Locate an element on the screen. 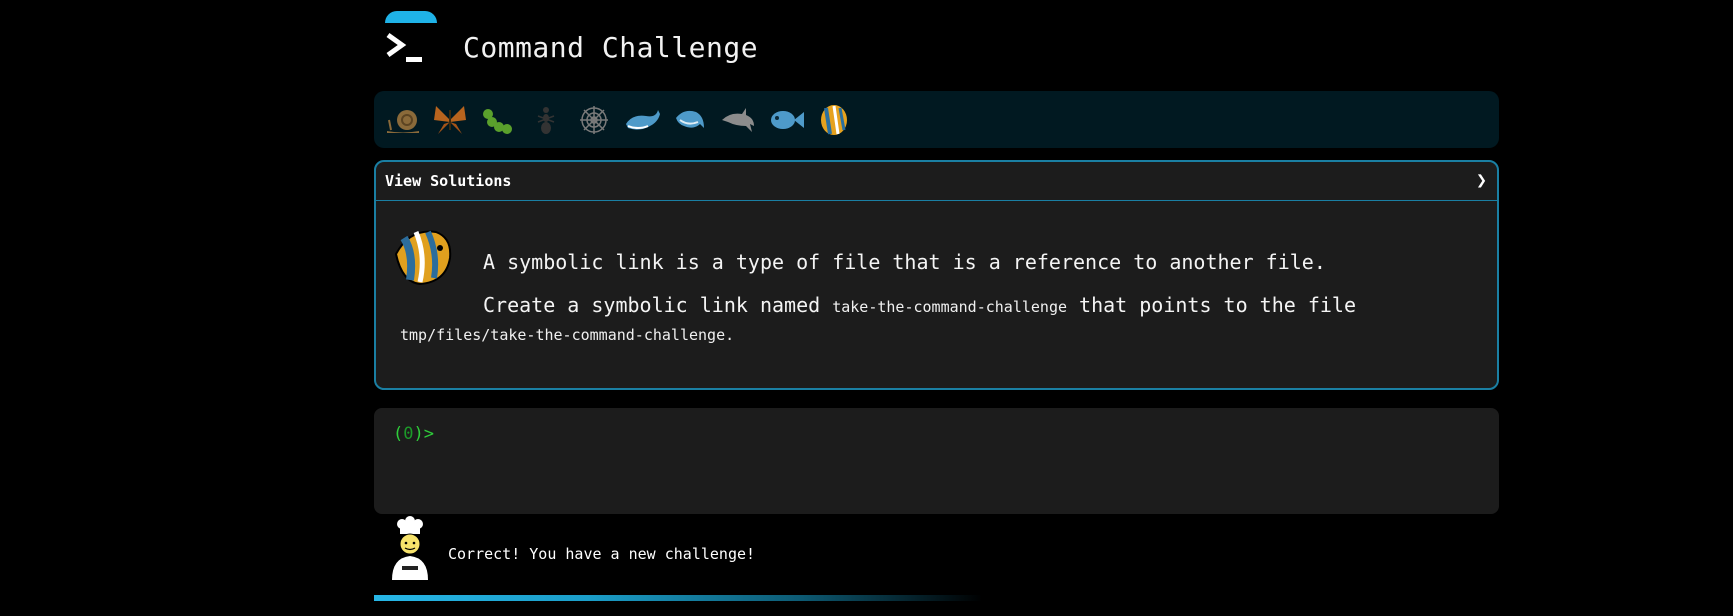 This screenshot has height=616, width=1733. header-dome-decoration is located at coordinates (411, 17).